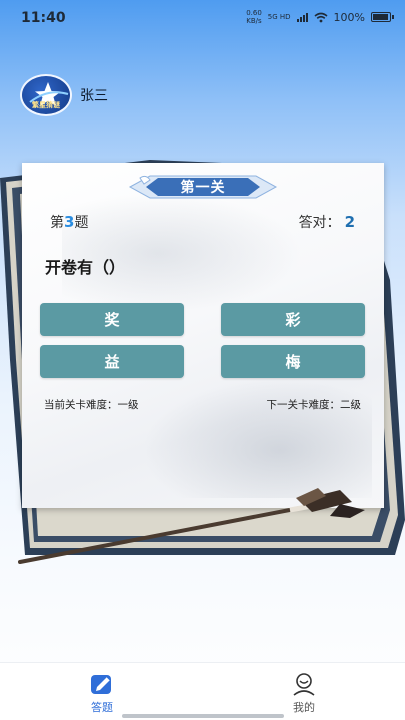  What do you see at coordinates (382, 17) in the screenshot?
I see `battery-icon` at bounding box center [382, 17].